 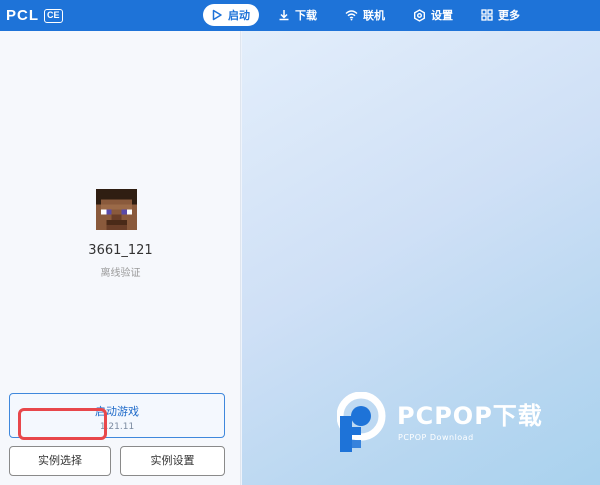 What do you see at coordinates (60, 461) in the screenshot?
I see `instance-select-button: 实例选择` at bounding box center [60, 461].